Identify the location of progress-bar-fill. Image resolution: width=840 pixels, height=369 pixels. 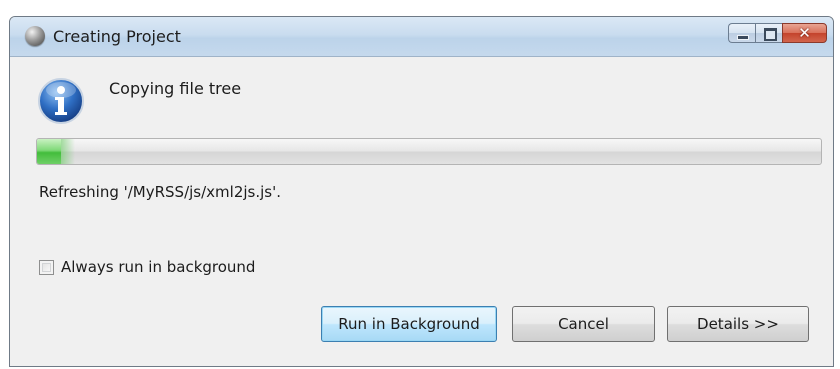
(55, 151).